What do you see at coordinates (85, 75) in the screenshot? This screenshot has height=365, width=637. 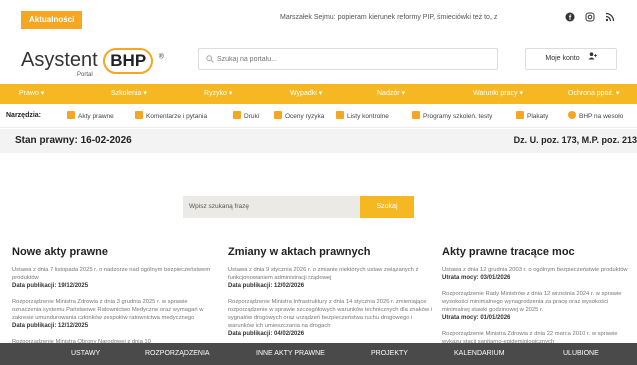 I see `logo-subtitle: Portal` at bounding box center [85, 75].